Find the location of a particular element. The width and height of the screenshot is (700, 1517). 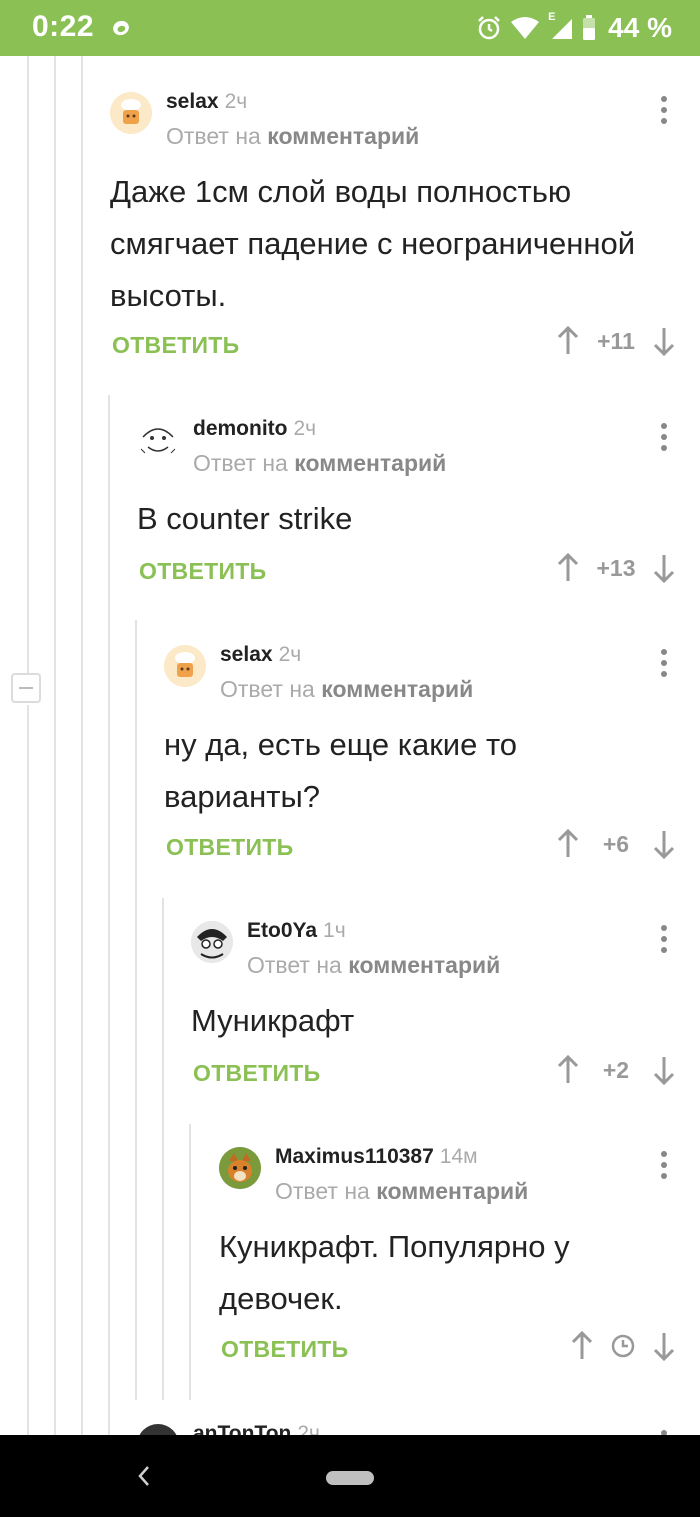

vote-score: +6 is located at coordinates (616, 843).